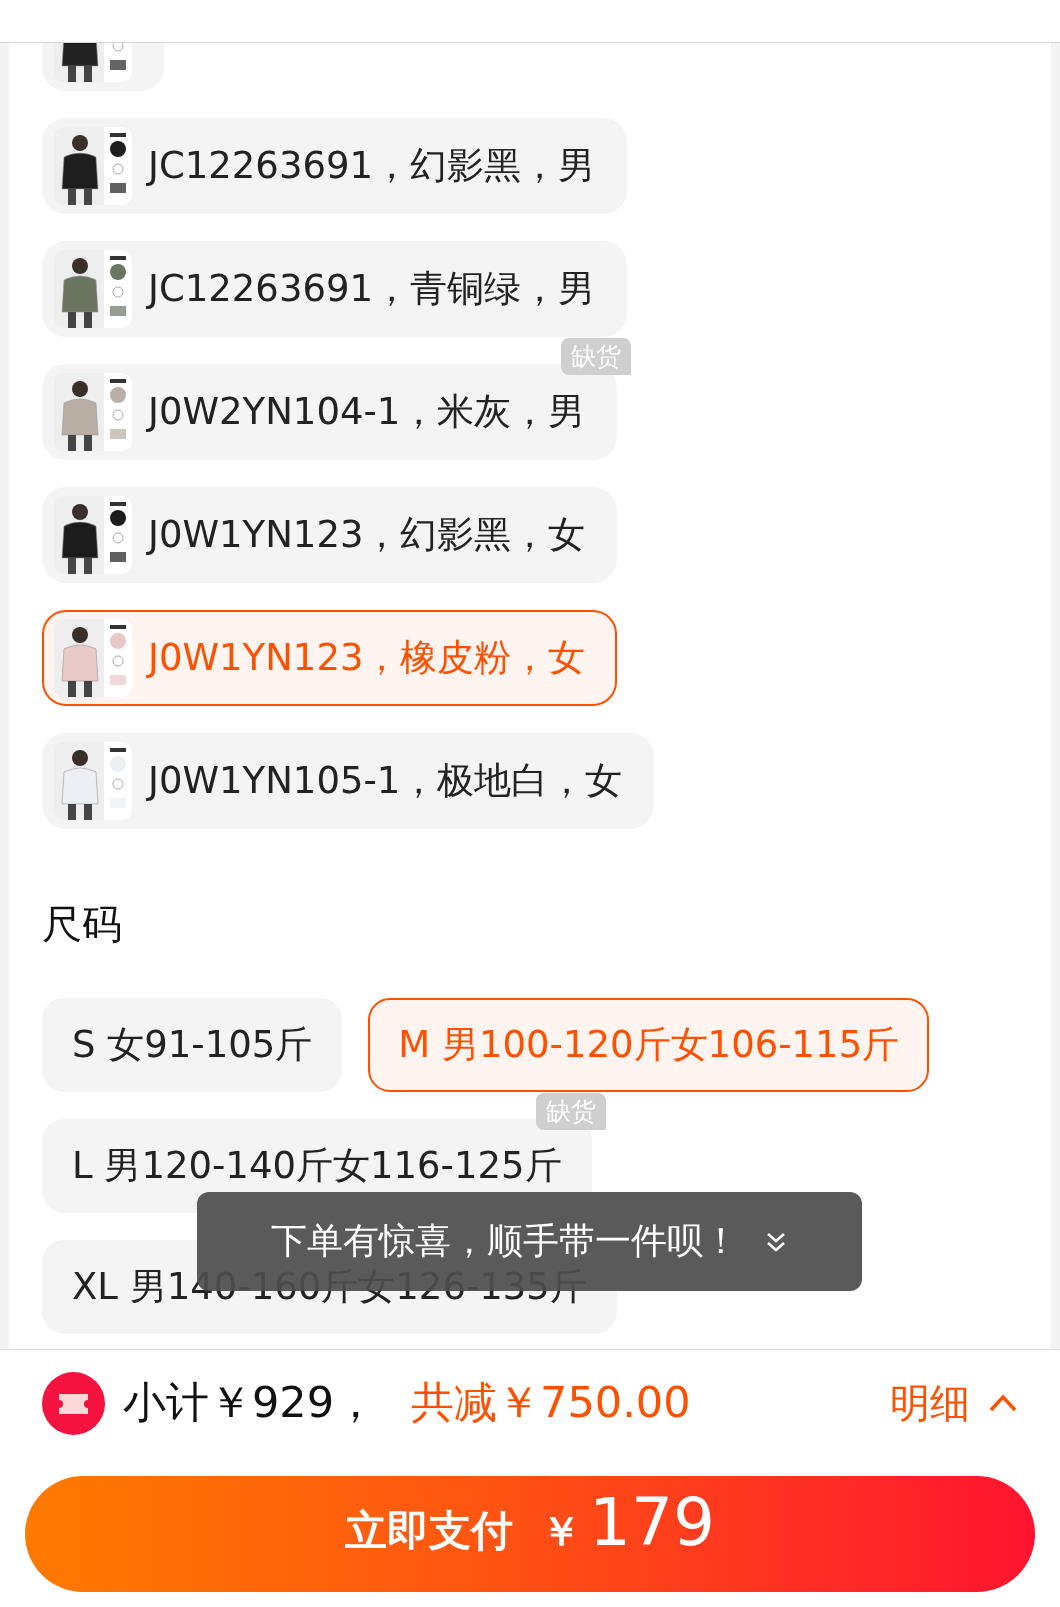 The width and height of the screenshot is (1060, 1607). What do you see at coordinates (82, 924) in the screenshot?
I see `section-heading: 尺码` at bounding box center [82, 924].